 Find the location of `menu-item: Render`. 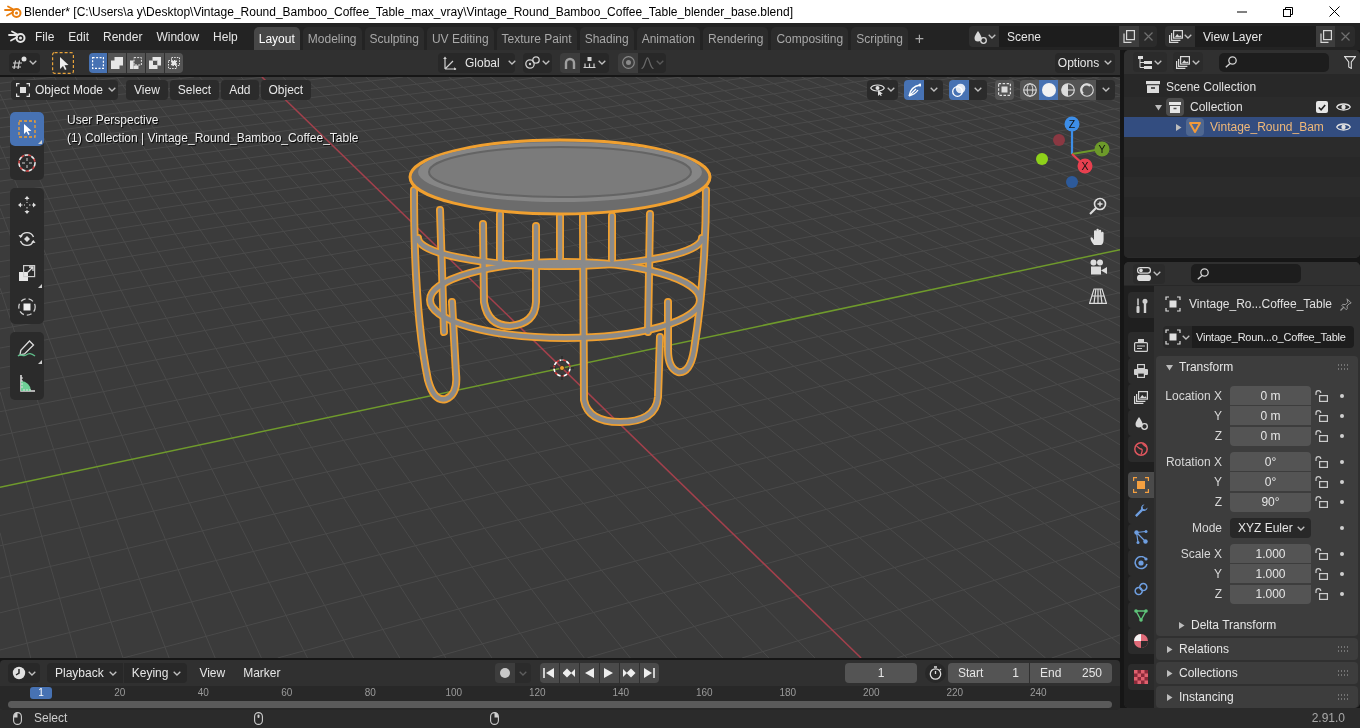

menu-item: Render is located at coordinates (123, 36).